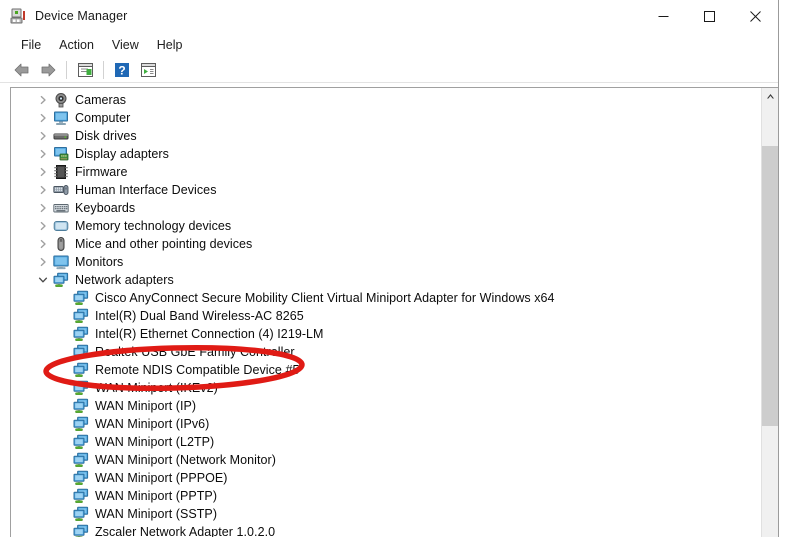  I want to click on tree-item-label: Zscaler Network Adapter 1.0.2.0, so click(185, 531).